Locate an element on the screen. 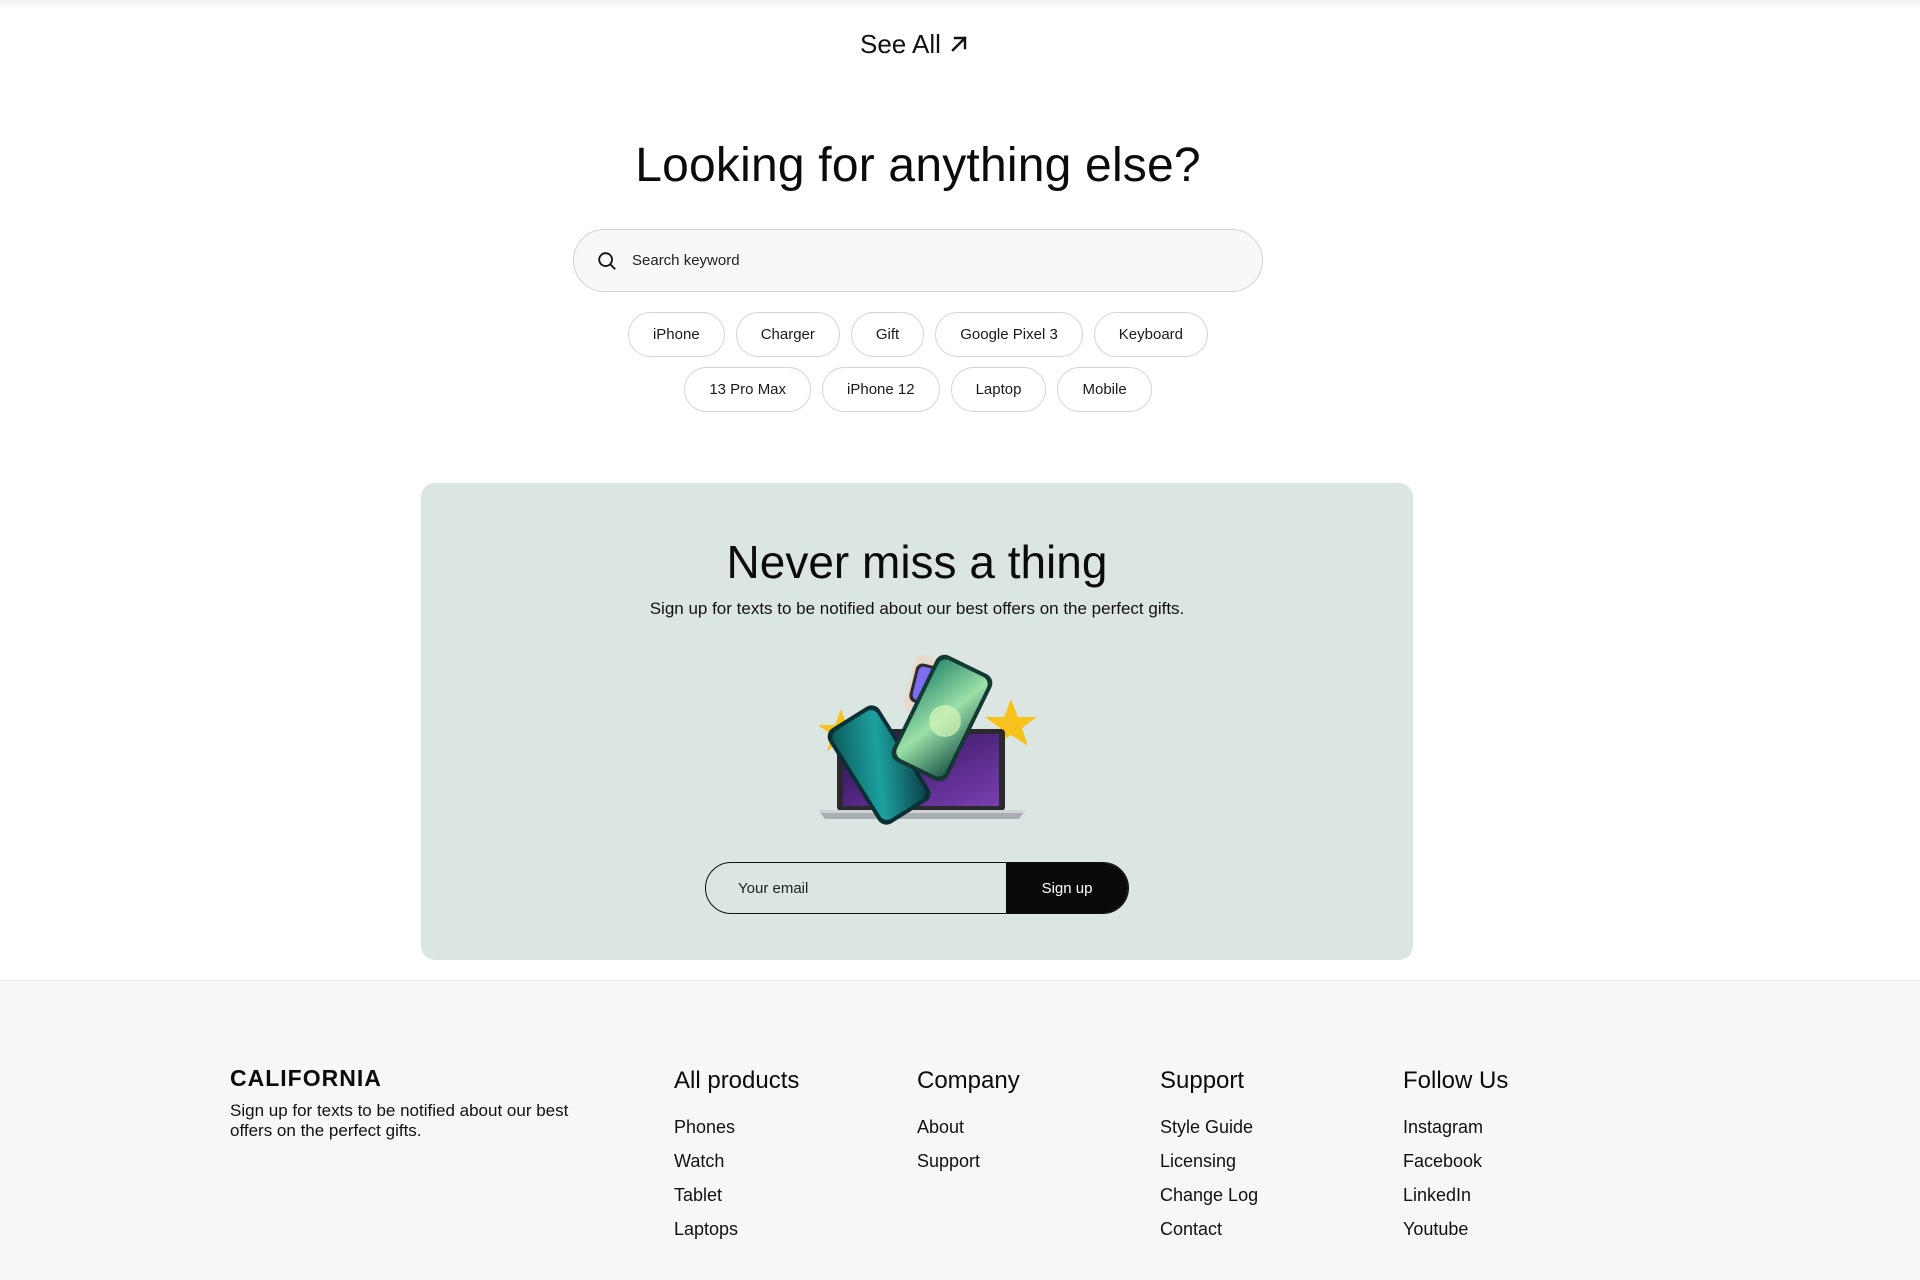 This screenshot has width=1920, height=1280. footer-column-title: All products is located at coordinates (737, 1080).